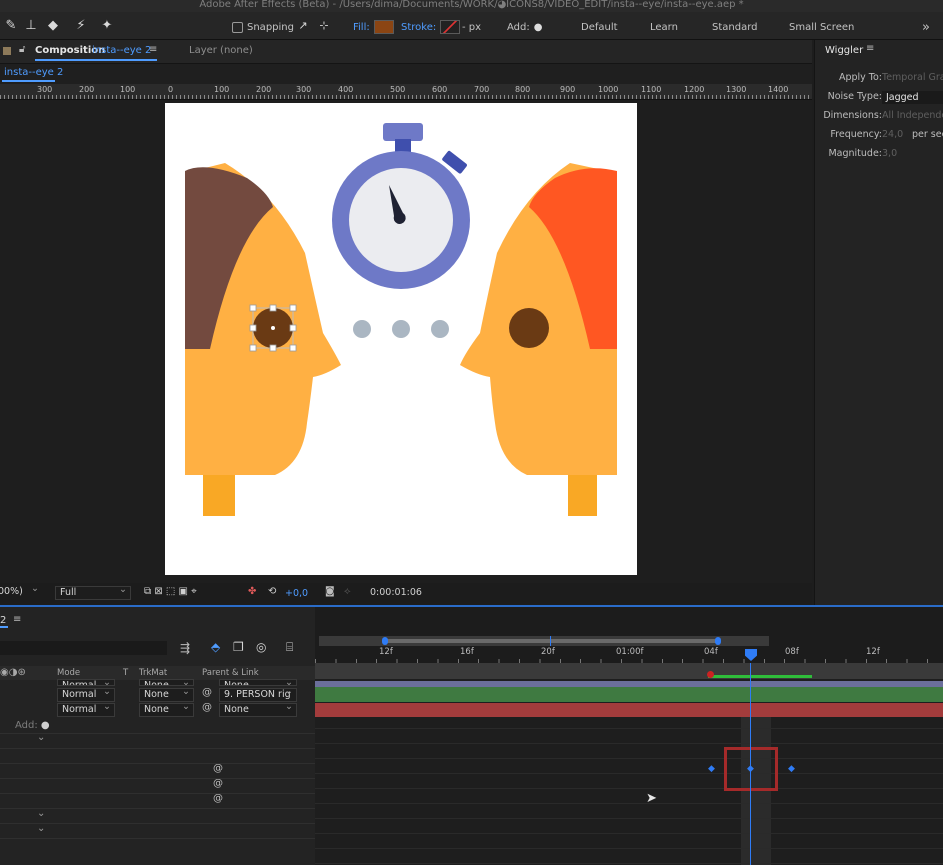  Describe the element at coordinates (821, 27) in the screenshot. I see `workspace-small-screen: Small Screen` at that location.